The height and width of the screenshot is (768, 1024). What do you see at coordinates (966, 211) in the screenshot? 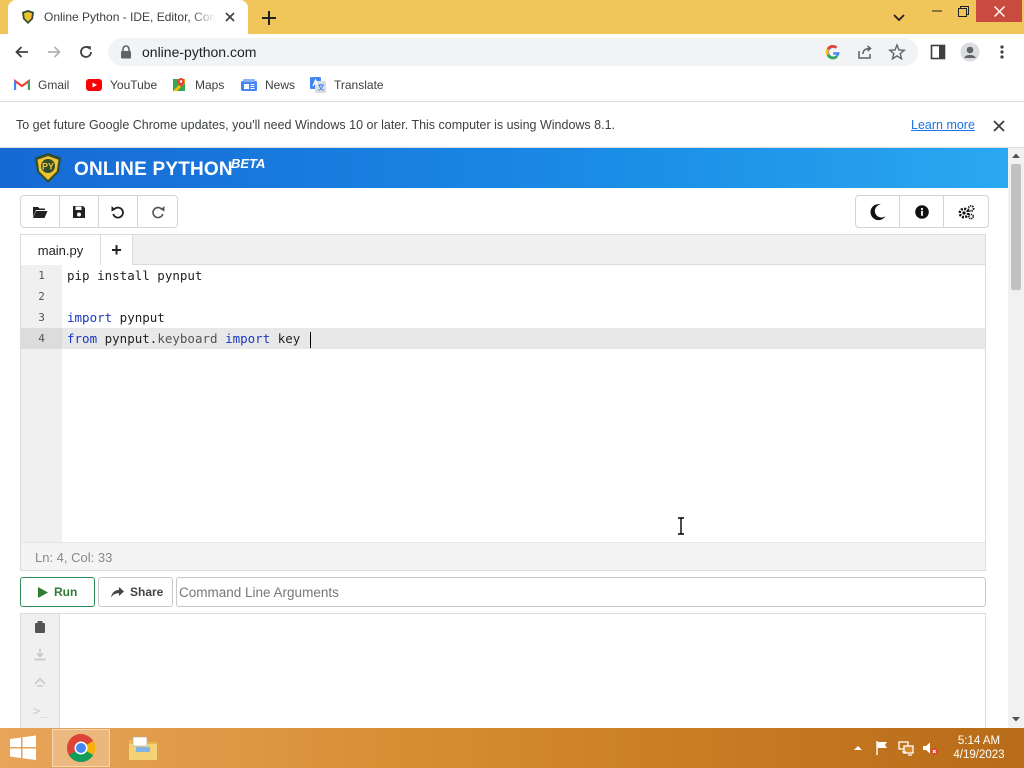
I see `settings-button` at bounding box center [966, 211].